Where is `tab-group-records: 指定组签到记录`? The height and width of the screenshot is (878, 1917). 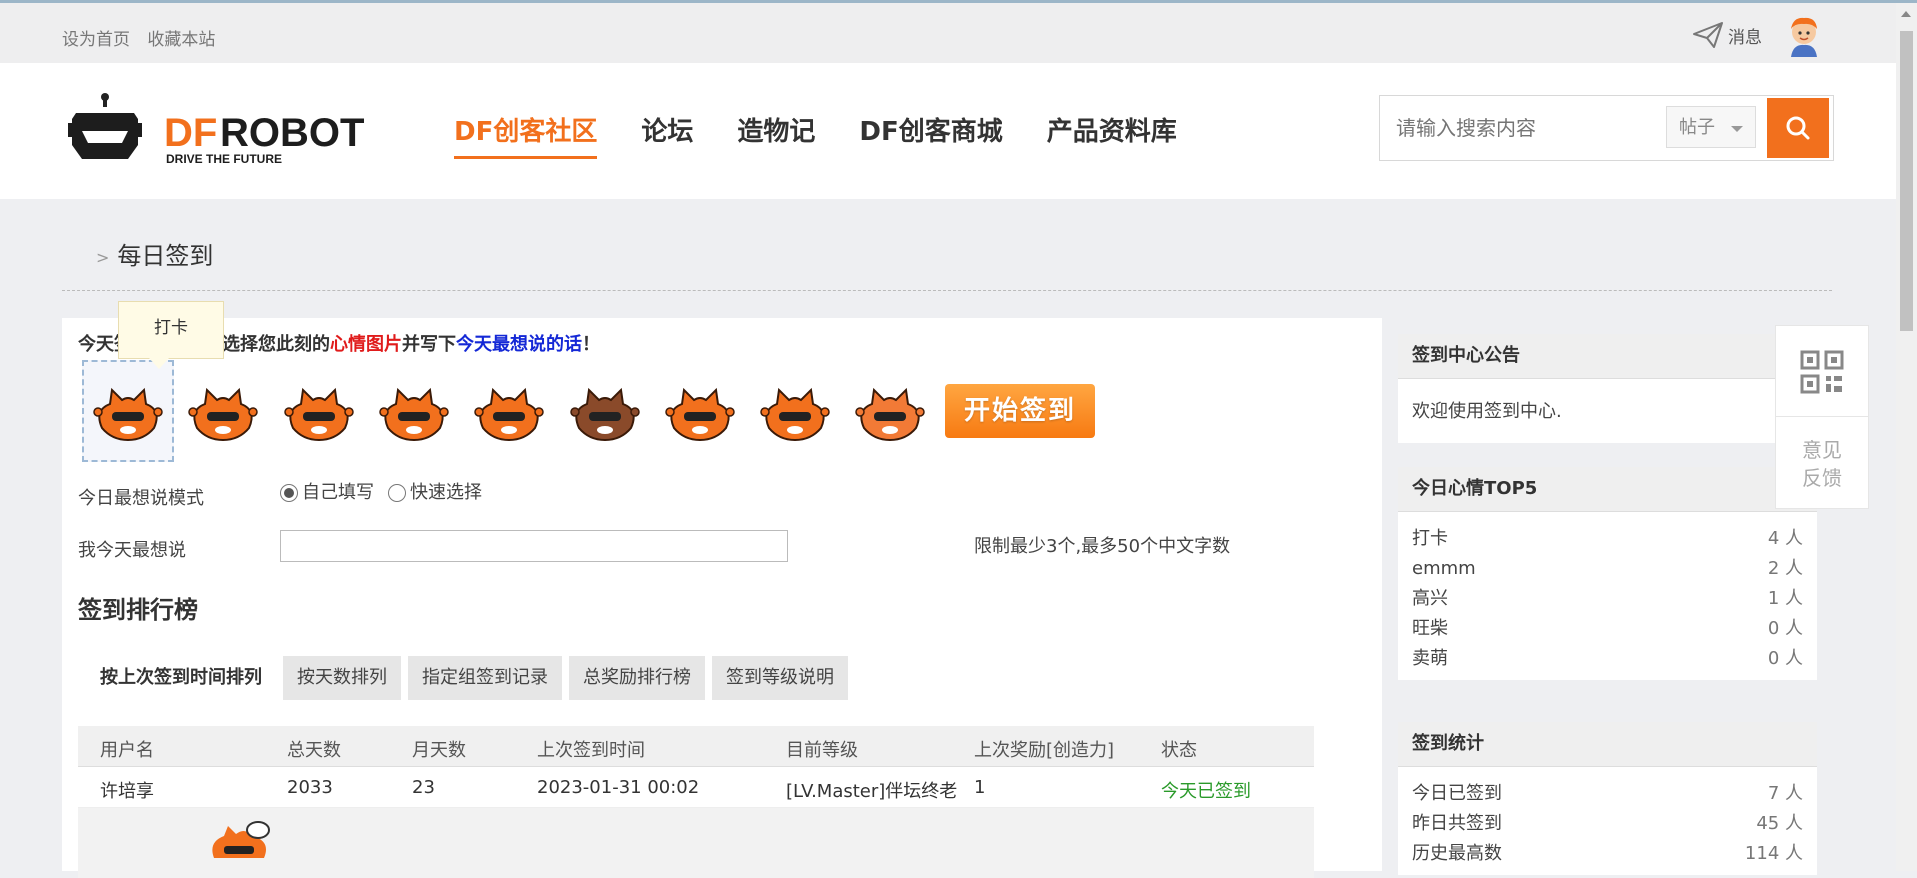 tab-group-records: 指定组签到记录 is located at coordinates (485, 678).